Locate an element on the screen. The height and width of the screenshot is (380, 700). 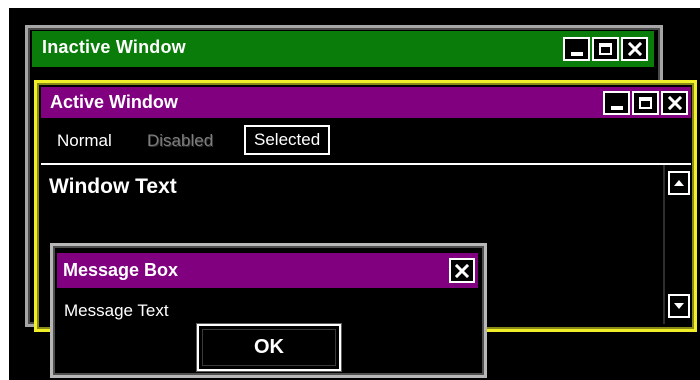
scroll-down-button is located at coordinates (679, 306).